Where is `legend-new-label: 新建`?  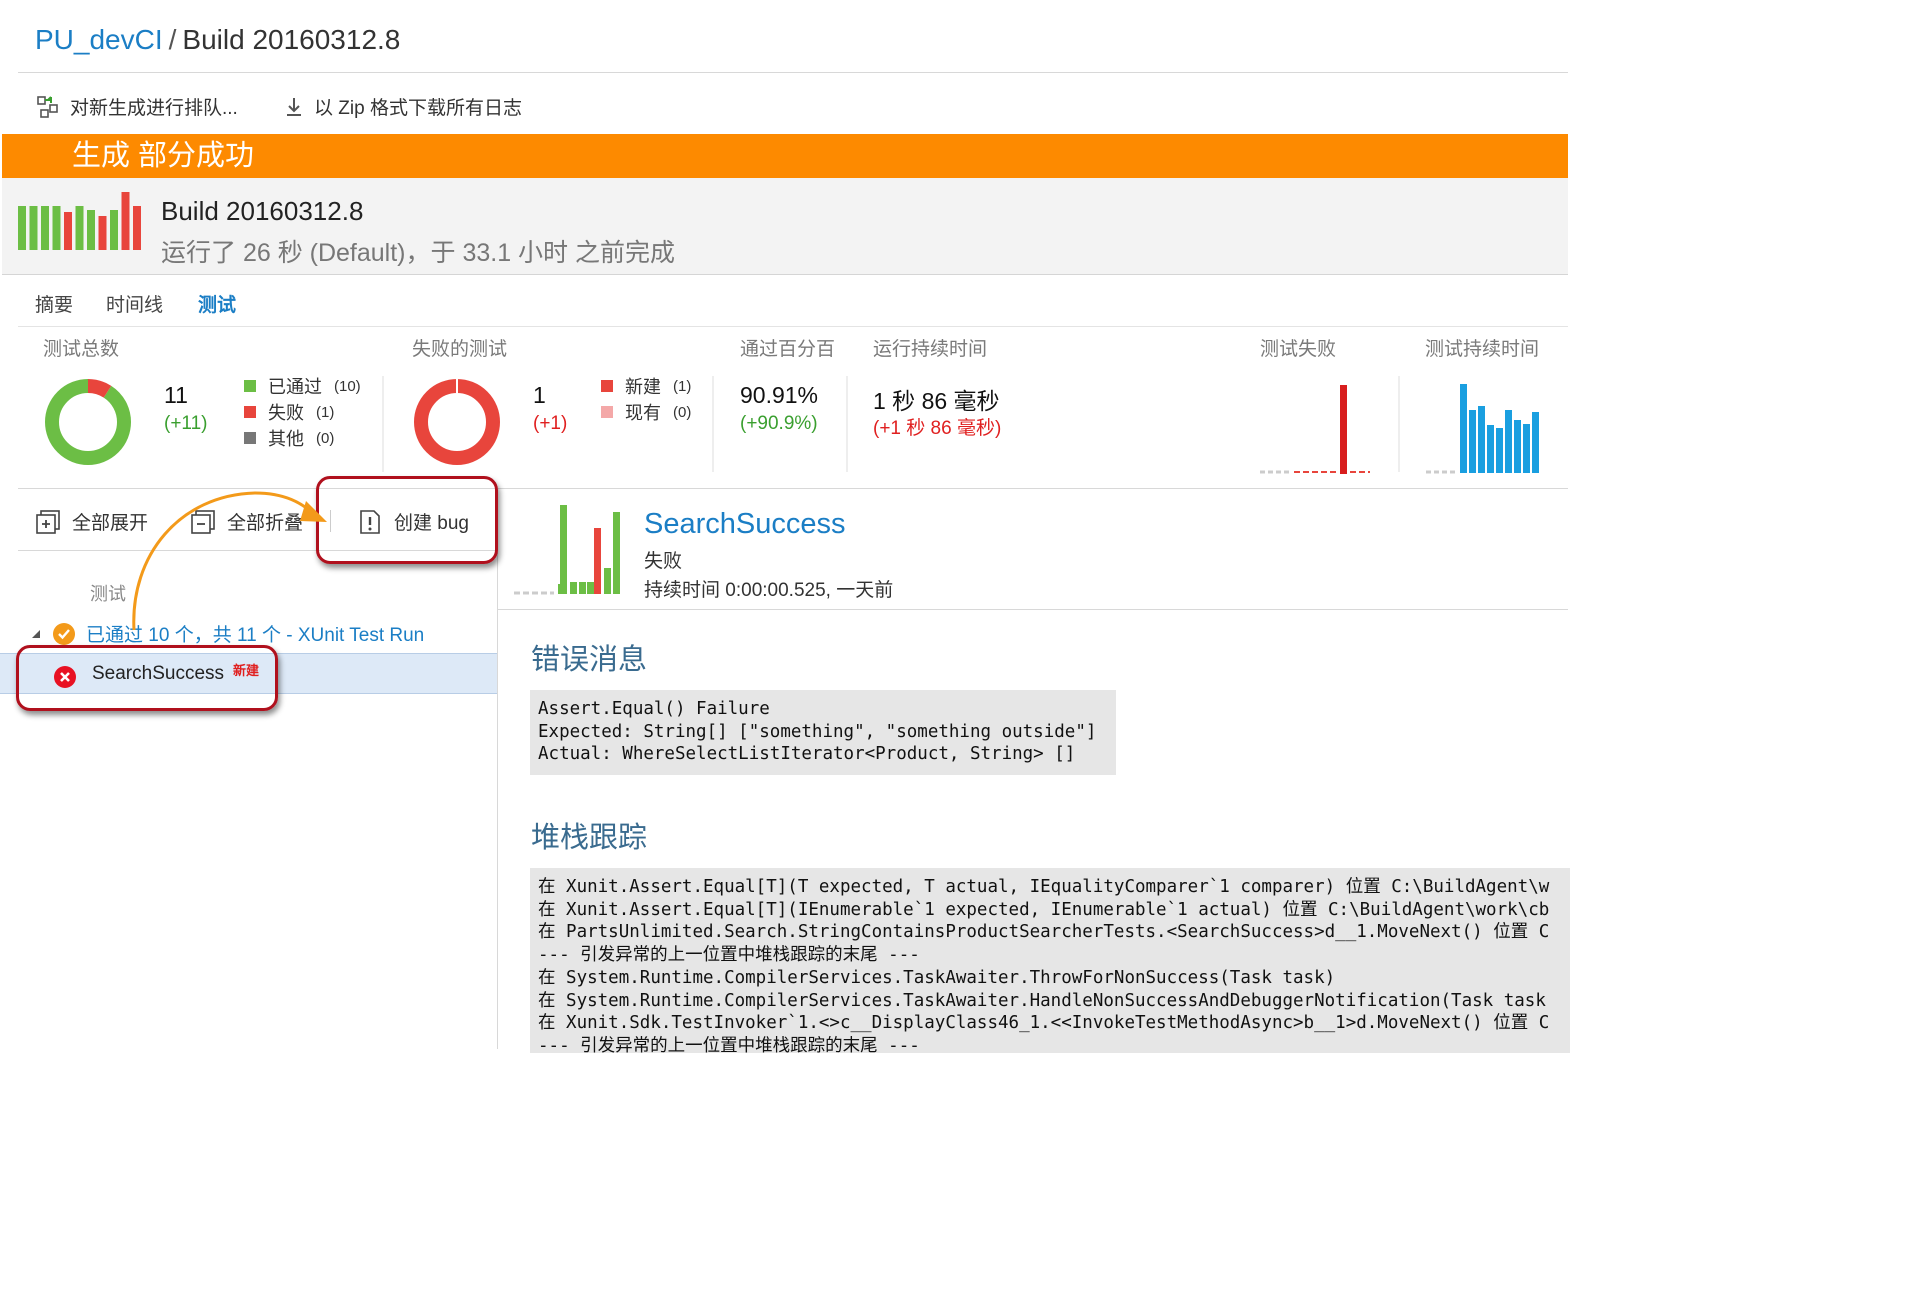
legend-new-label: 新建 is located at coordinates (643, 387).